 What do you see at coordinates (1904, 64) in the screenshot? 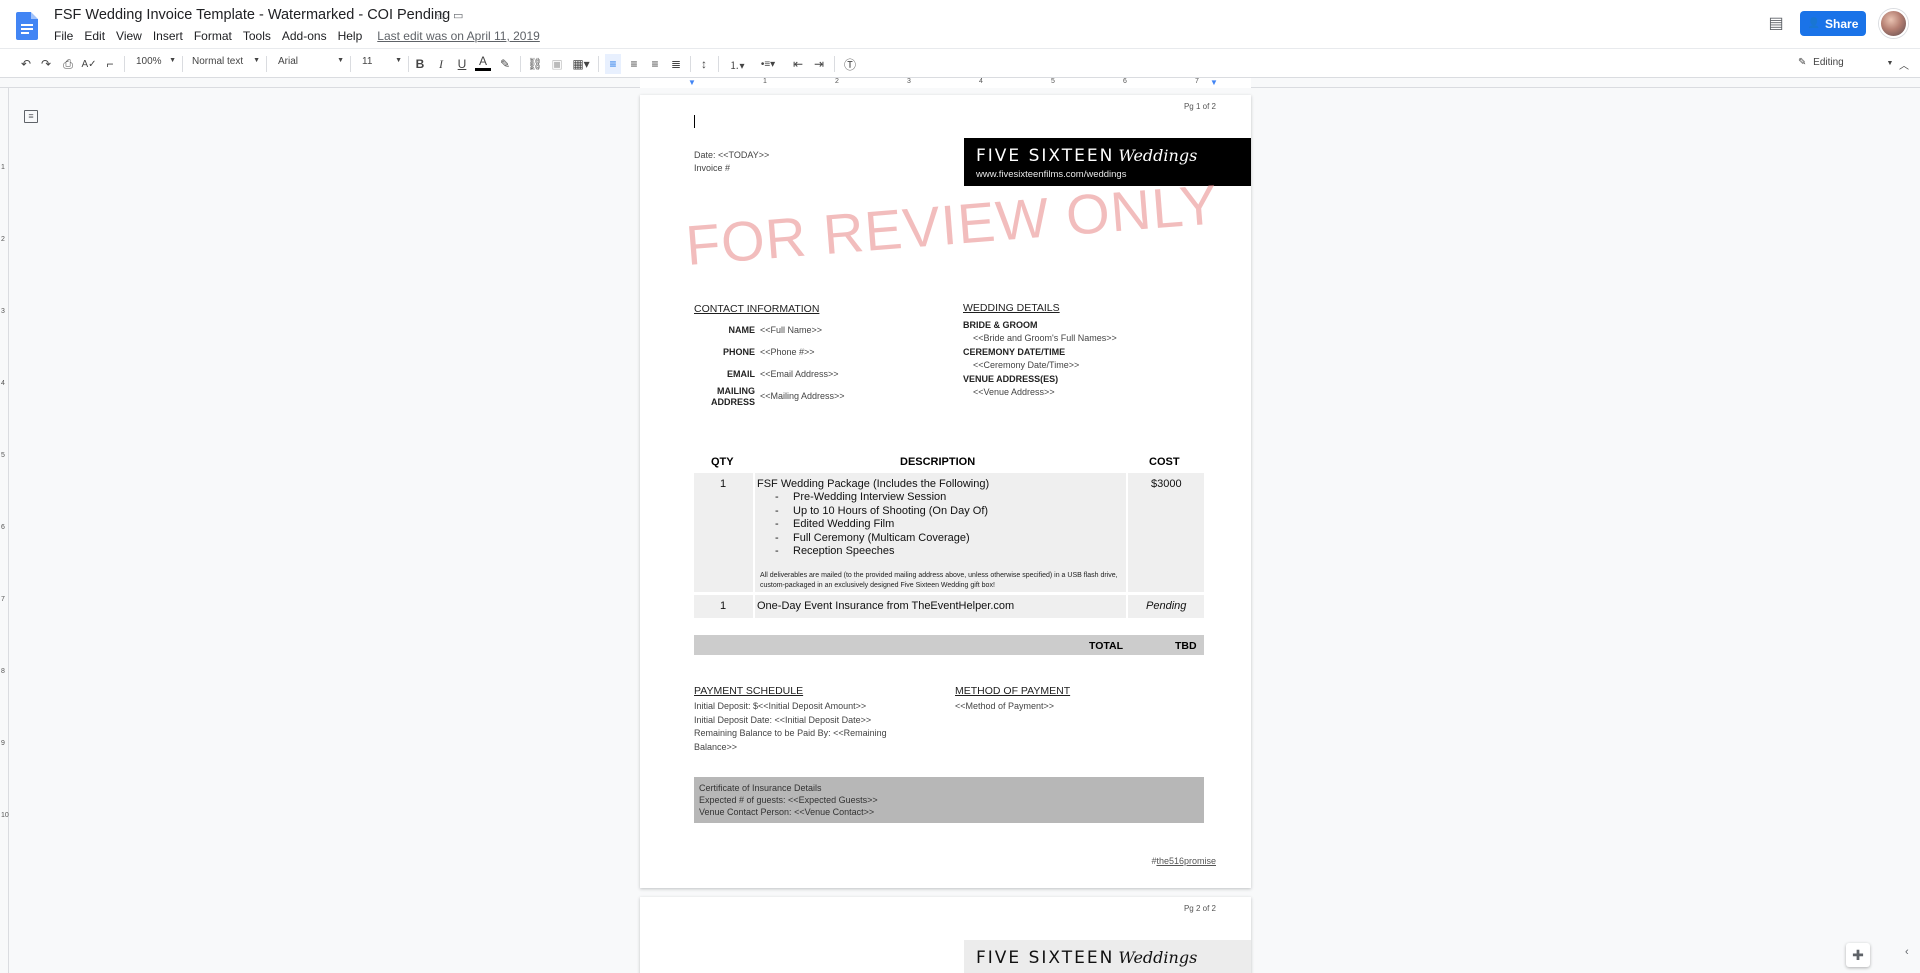
I see `collapse-toolbar-icon: ︿` at bounding box center [1904, 64].